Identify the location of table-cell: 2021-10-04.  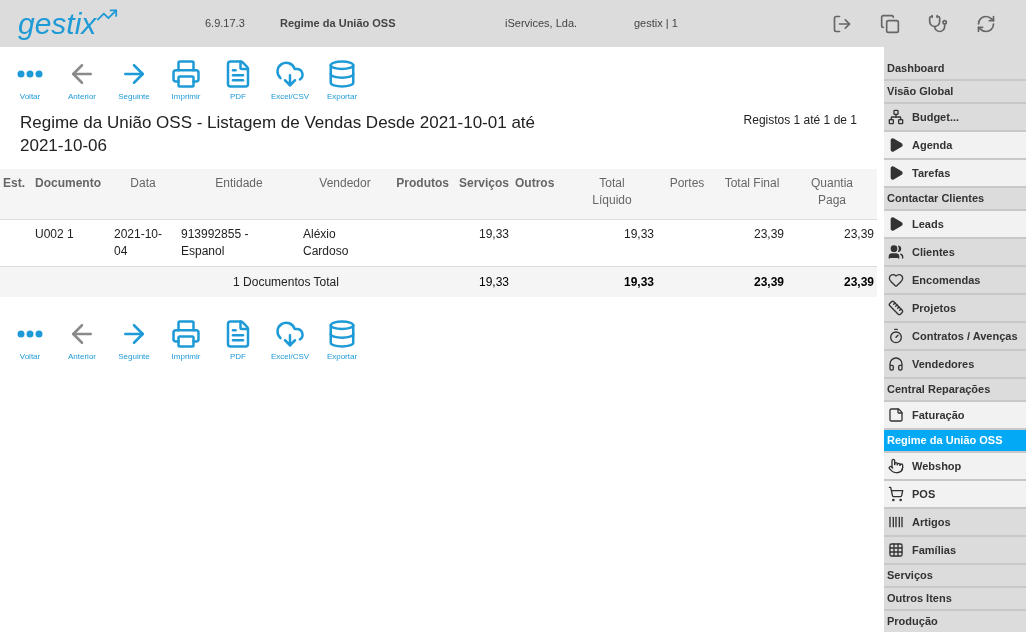
(139, 243).